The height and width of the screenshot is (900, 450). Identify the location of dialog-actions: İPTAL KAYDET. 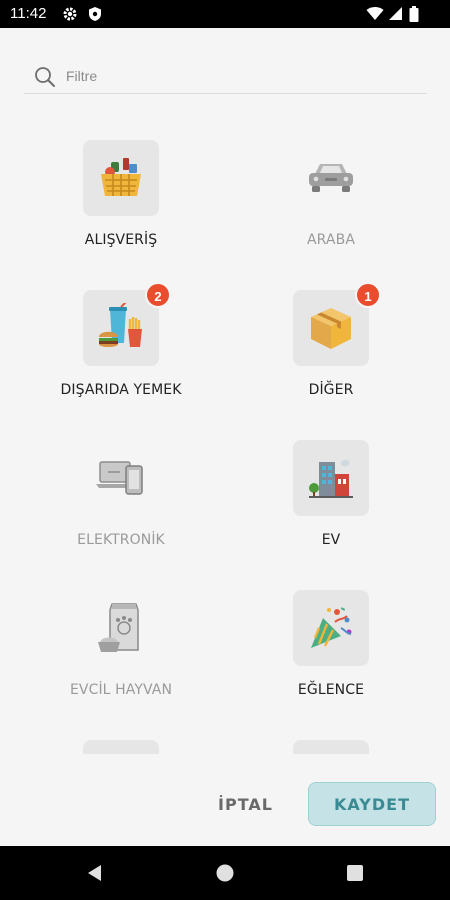
(225, 810).